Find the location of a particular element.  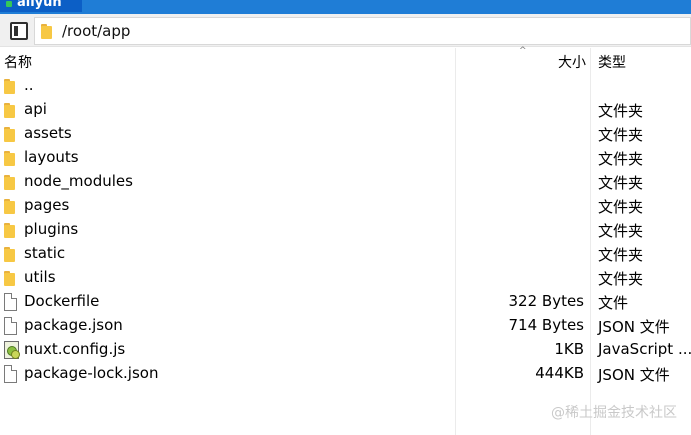

file-row: utils 文件夹 is located at coordinates (345, 278).